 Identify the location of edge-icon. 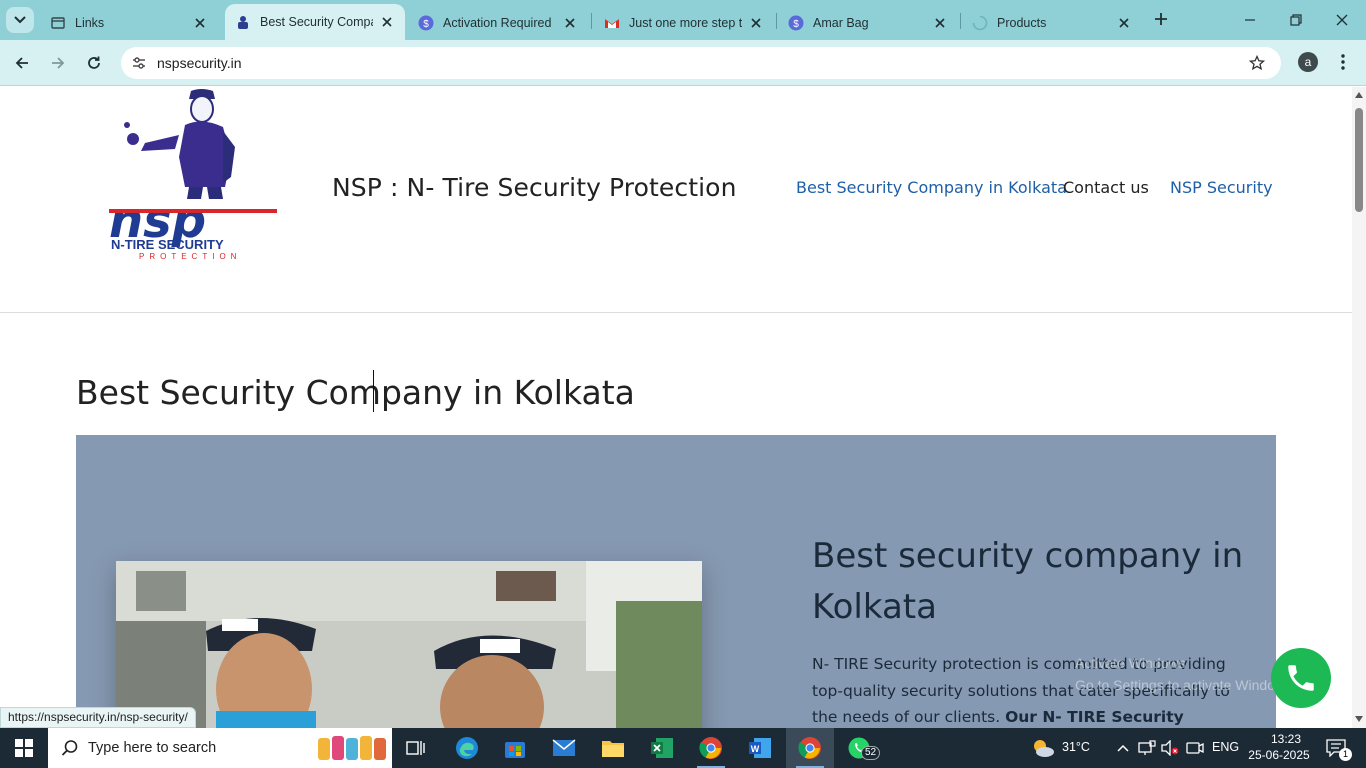
(467, 748).